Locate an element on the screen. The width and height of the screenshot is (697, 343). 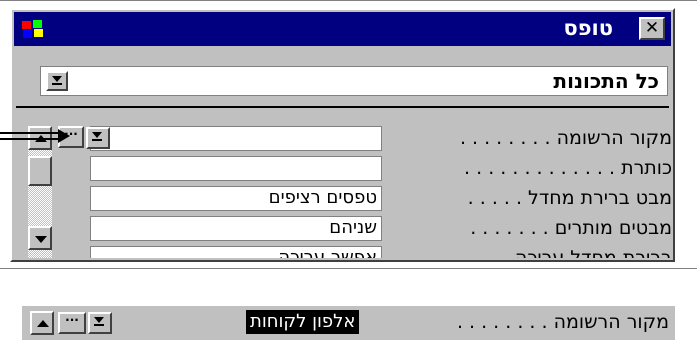
property-value-field: שניהם is located at coordinates (236, 228).